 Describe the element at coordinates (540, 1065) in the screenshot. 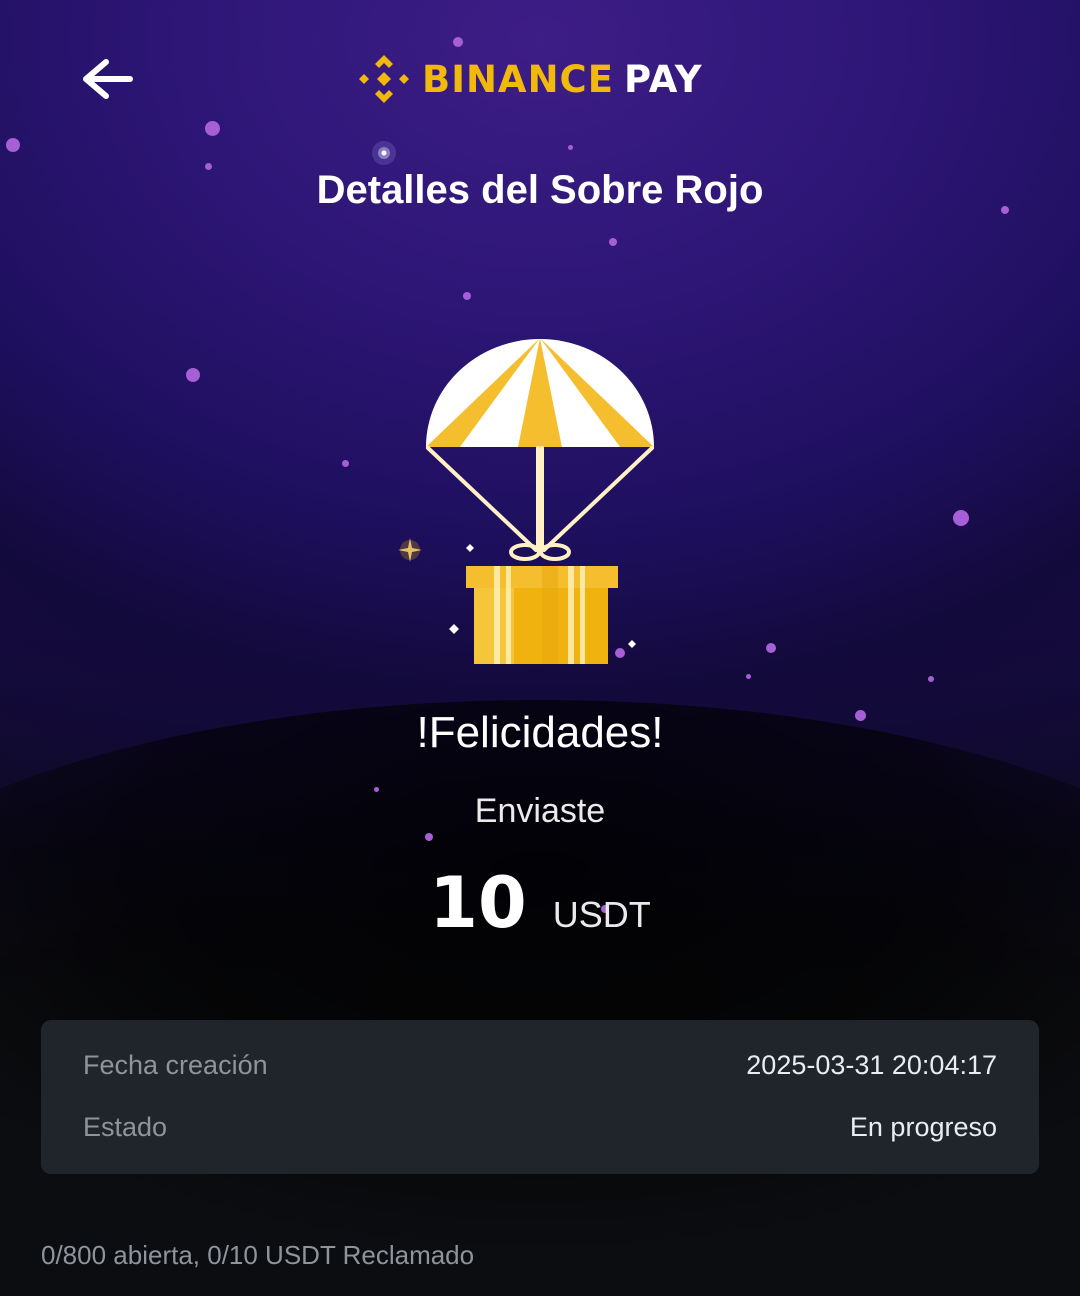

I see `detail-row-created: Fecha creación 2025-03-31 20:04:17` at that location.